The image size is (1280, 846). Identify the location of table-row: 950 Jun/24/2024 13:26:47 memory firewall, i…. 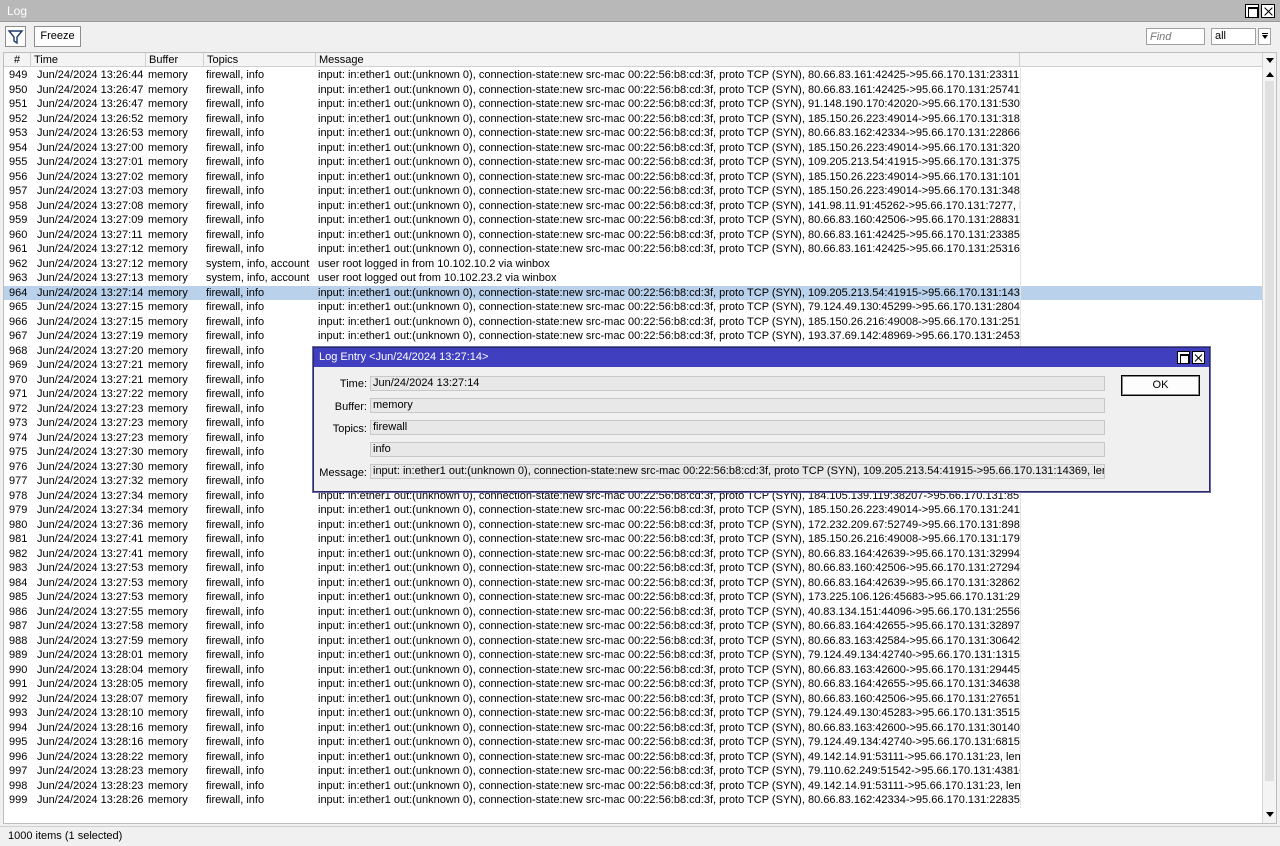
(634, 89).